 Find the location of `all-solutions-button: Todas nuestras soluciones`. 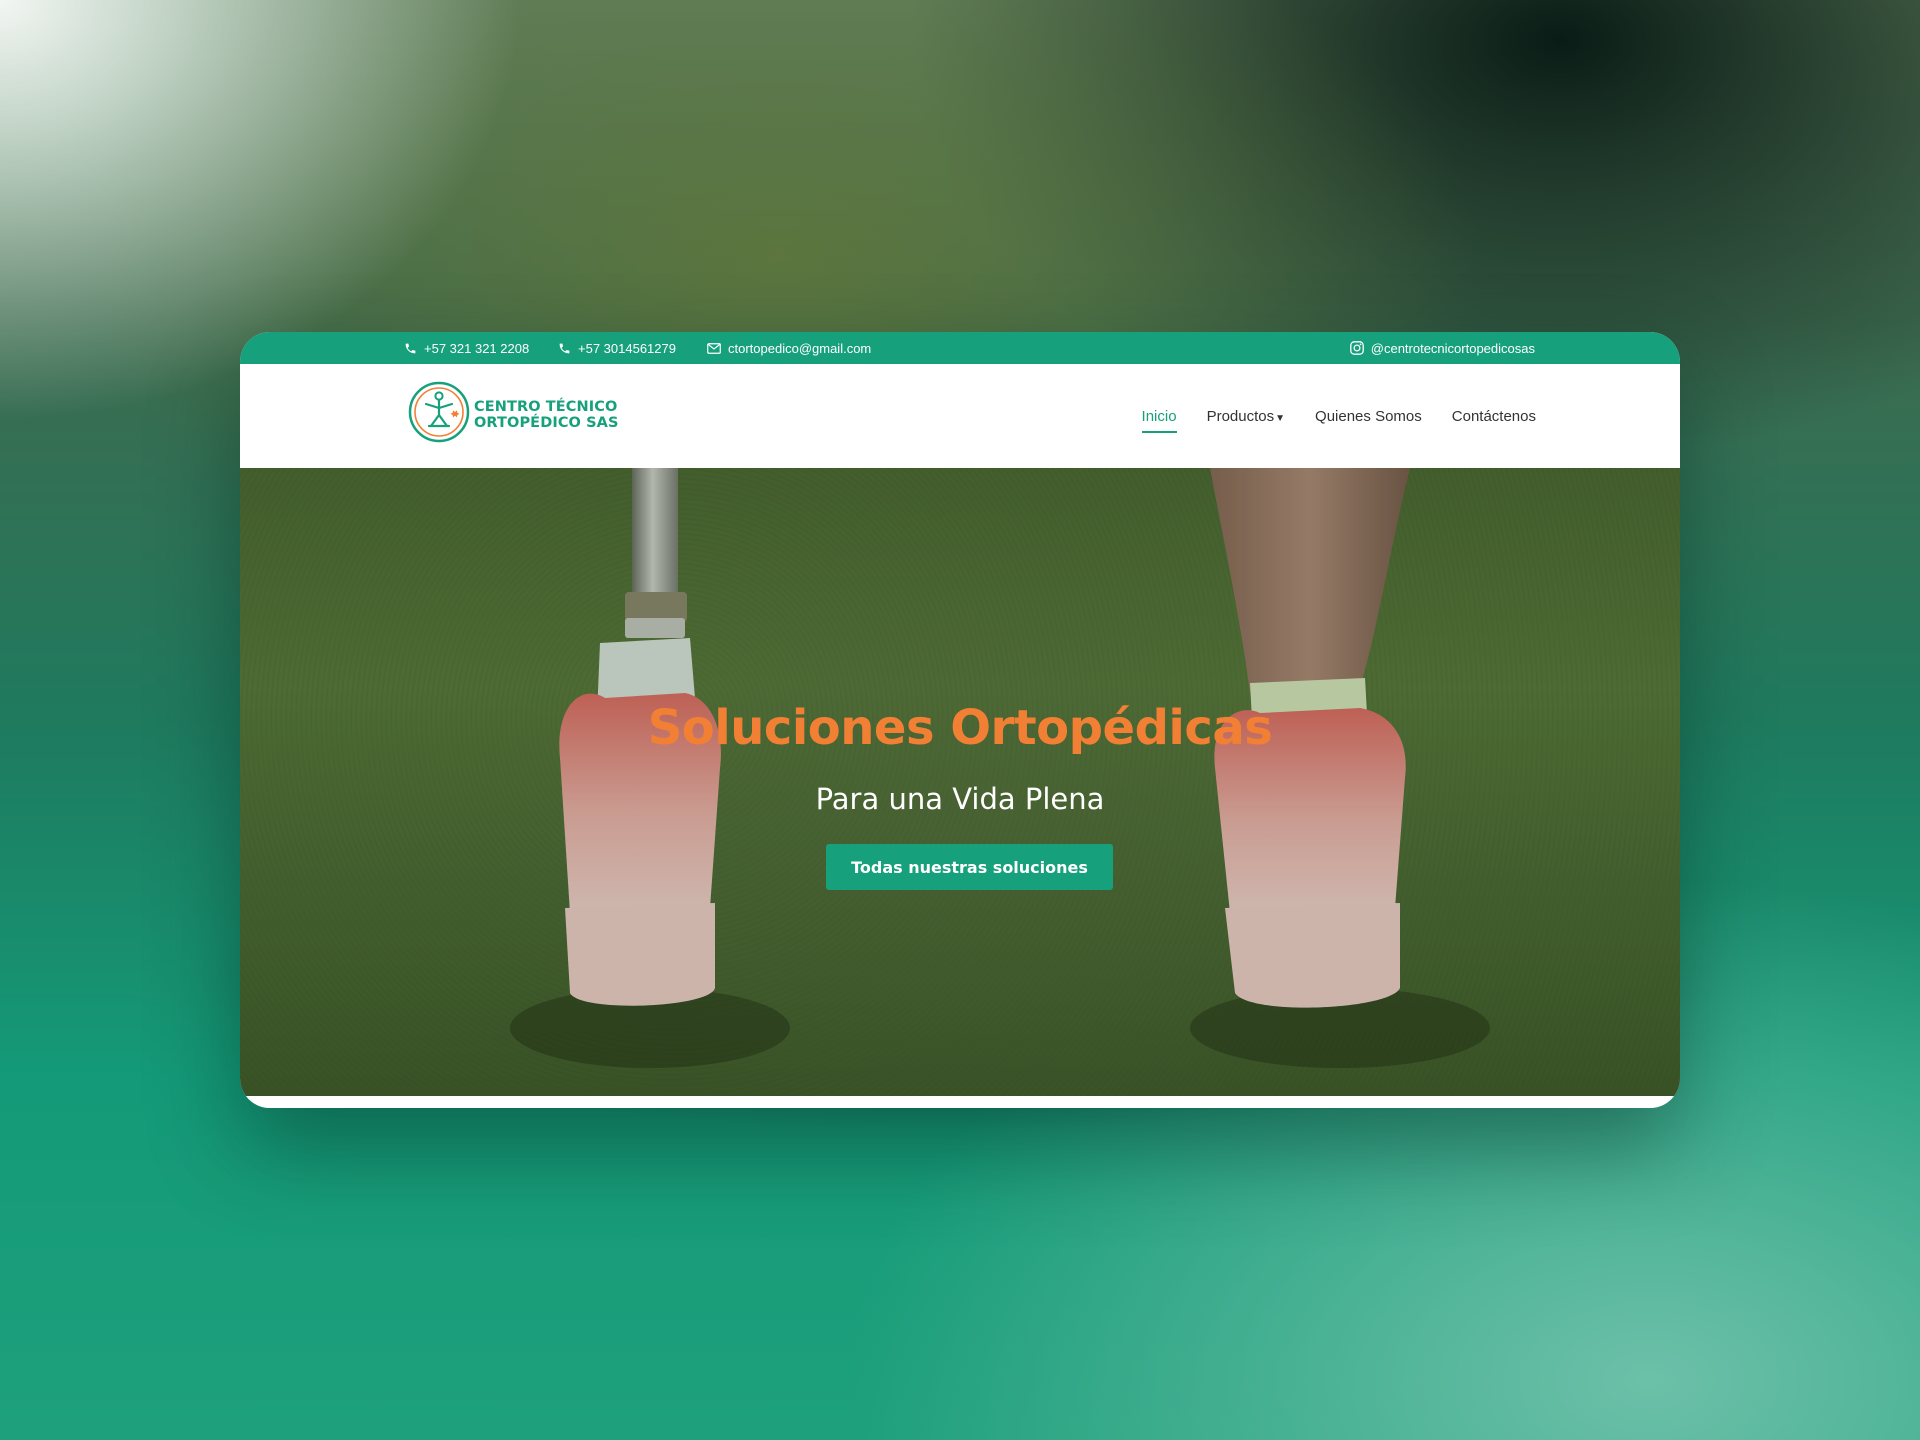

all-solutions-button: Todas nuestras soluciones is located at coordinates (969, 867).